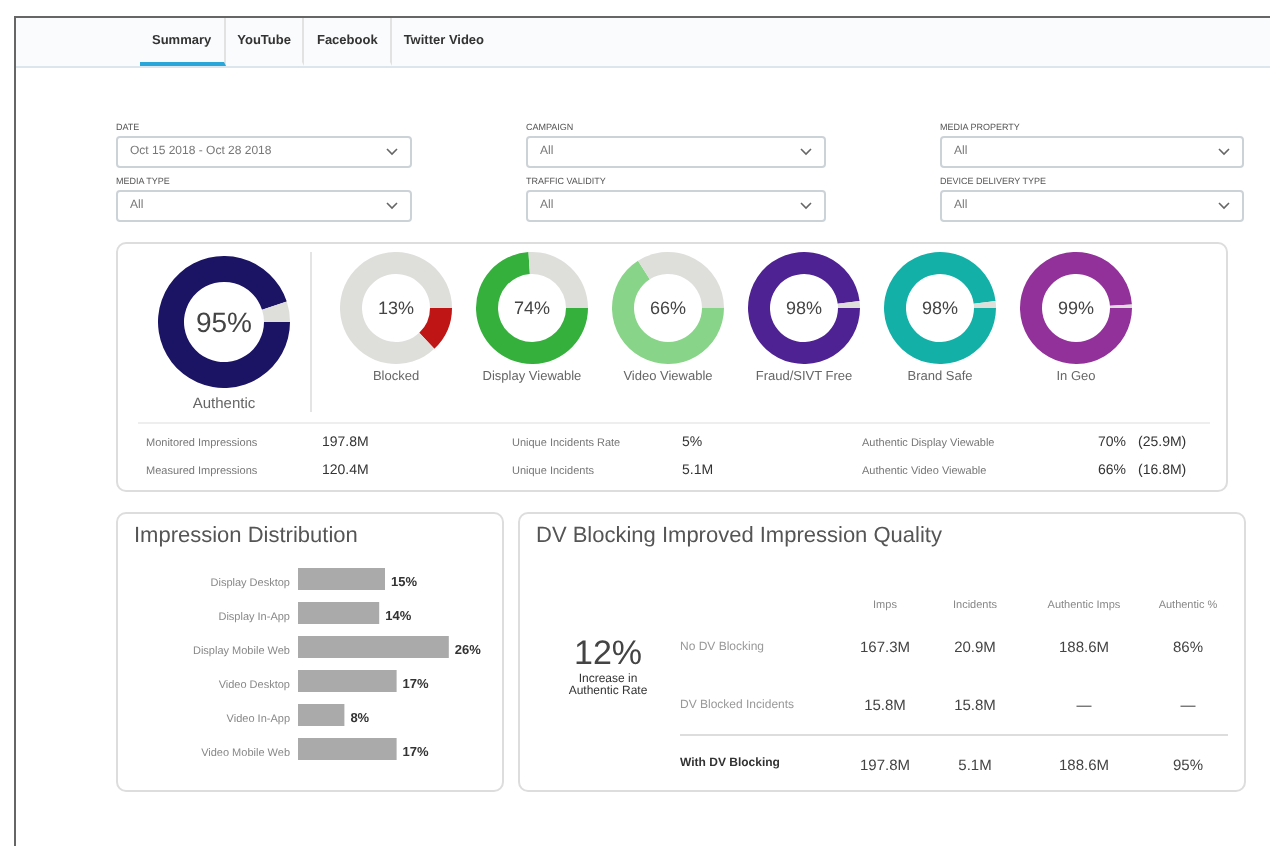 The image size is (1270, 846). Describe the element at coordinates (532, 308) in the screenshot. I see `percent-value: 74%` at that location.